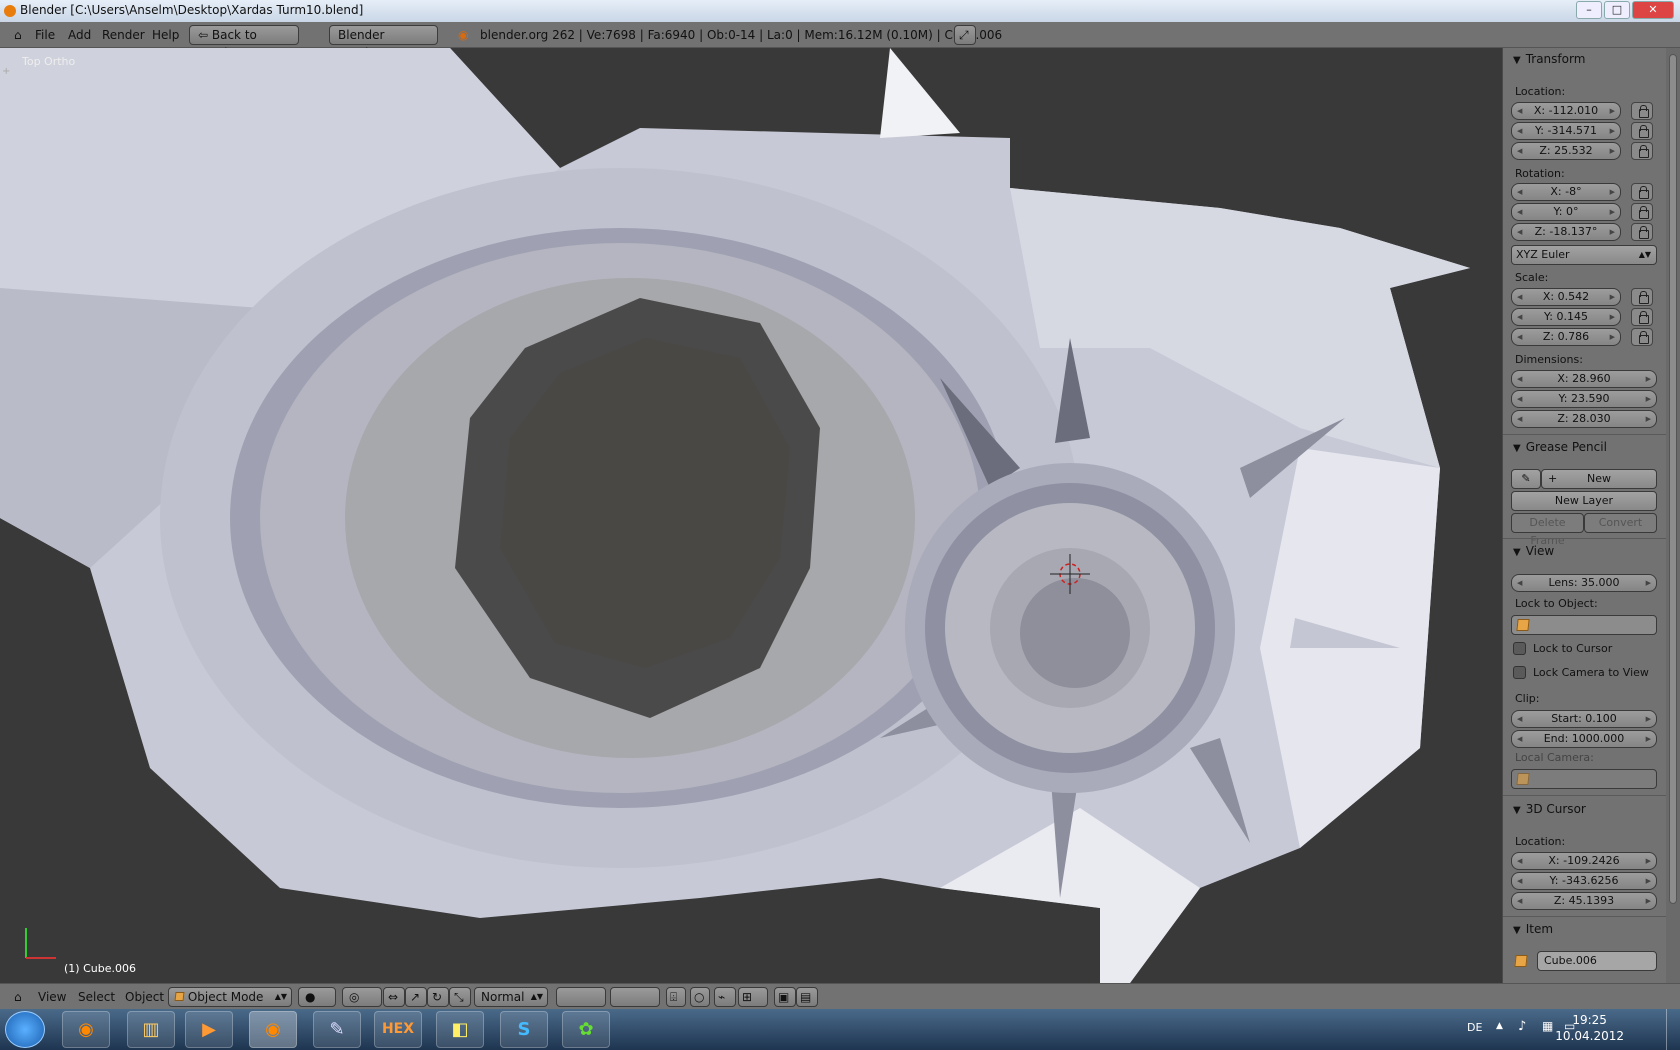 Image resolution: width=1680 pixels, height=1050 pixels. I want to click on lock-scale-x-icon, so click(1642, 297).